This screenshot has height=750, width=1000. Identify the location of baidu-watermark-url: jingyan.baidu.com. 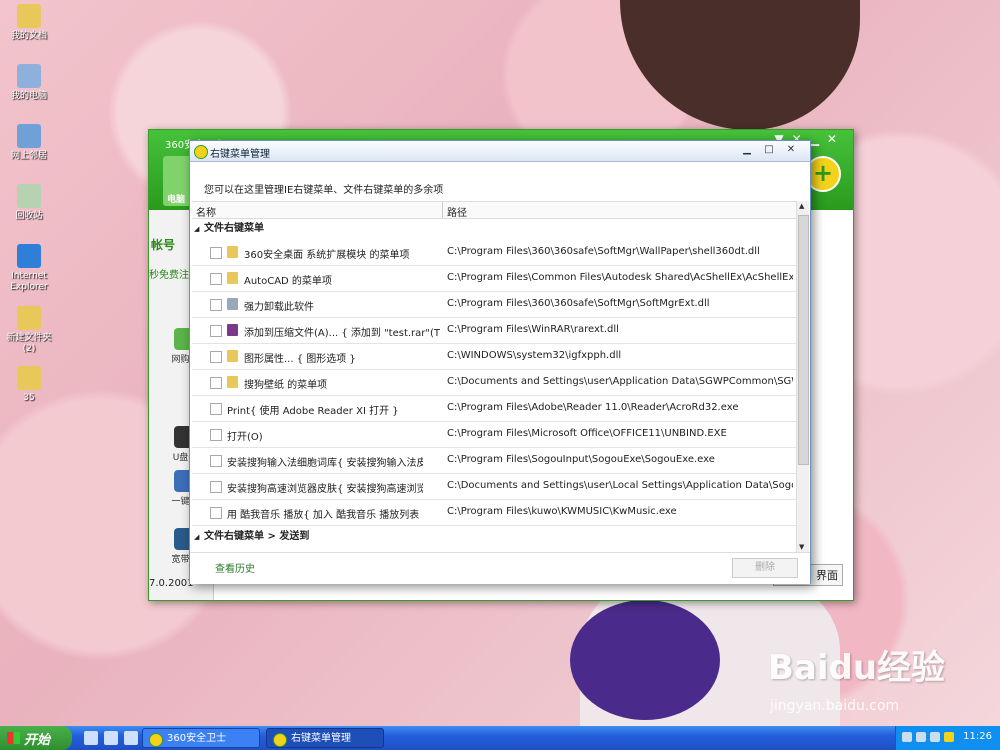
(835, 706).